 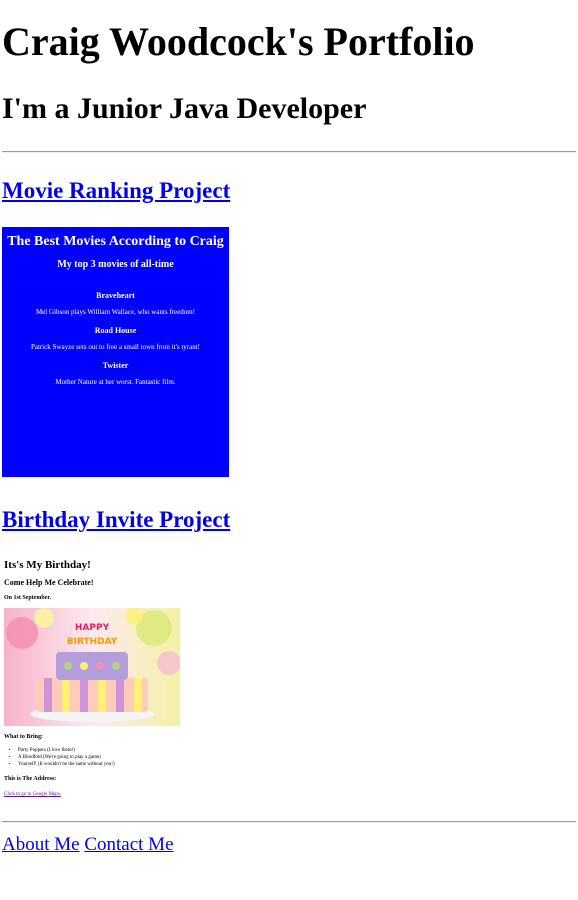 What do you see at coordinates (115, 295) in the screenshot?
I see `movie-name: Braveheart` at bounding box center [115, 295].